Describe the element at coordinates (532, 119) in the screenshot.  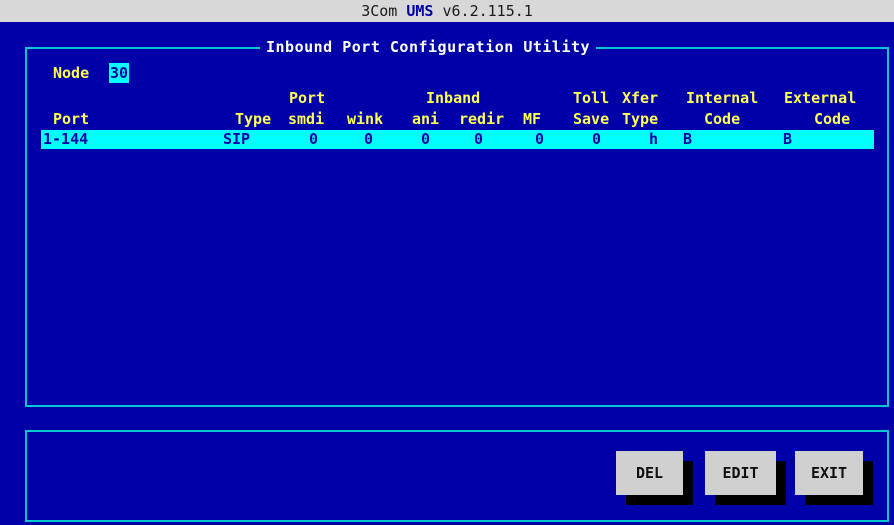
I see `header-mf: MF` at that location.